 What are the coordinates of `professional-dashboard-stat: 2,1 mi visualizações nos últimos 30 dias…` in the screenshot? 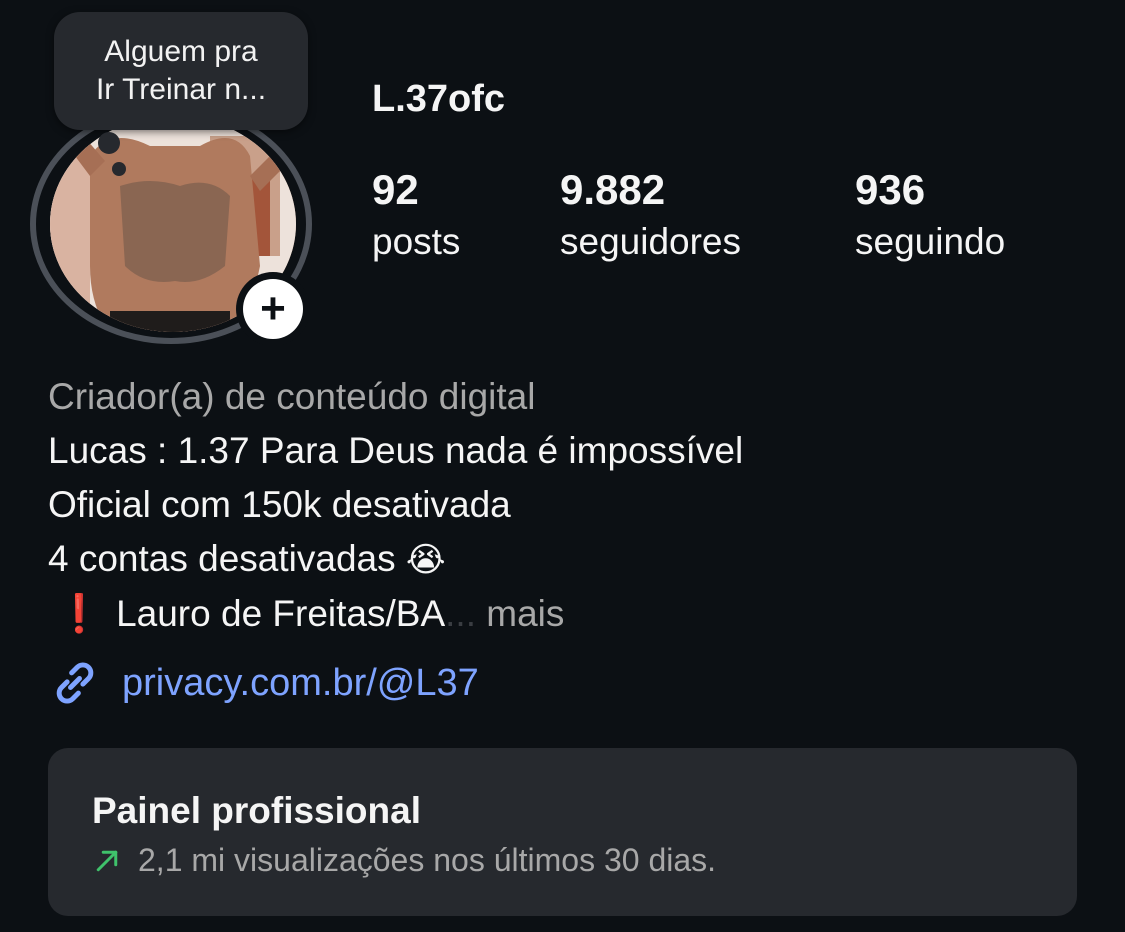 It's located at (427, 860).